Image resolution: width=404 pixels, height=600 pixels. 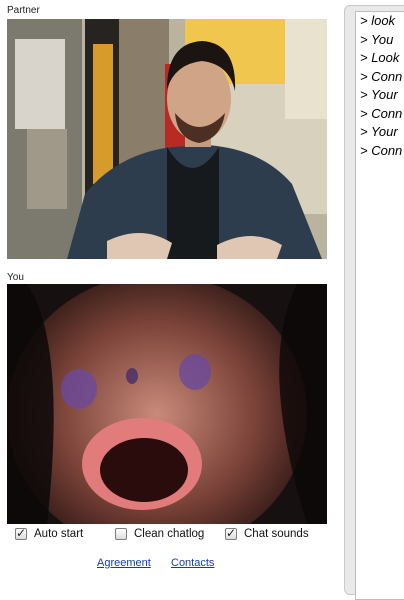 I want to click on video-controls: Auto start Clean chatlog Chat sounds, so click(x=175, y=536).